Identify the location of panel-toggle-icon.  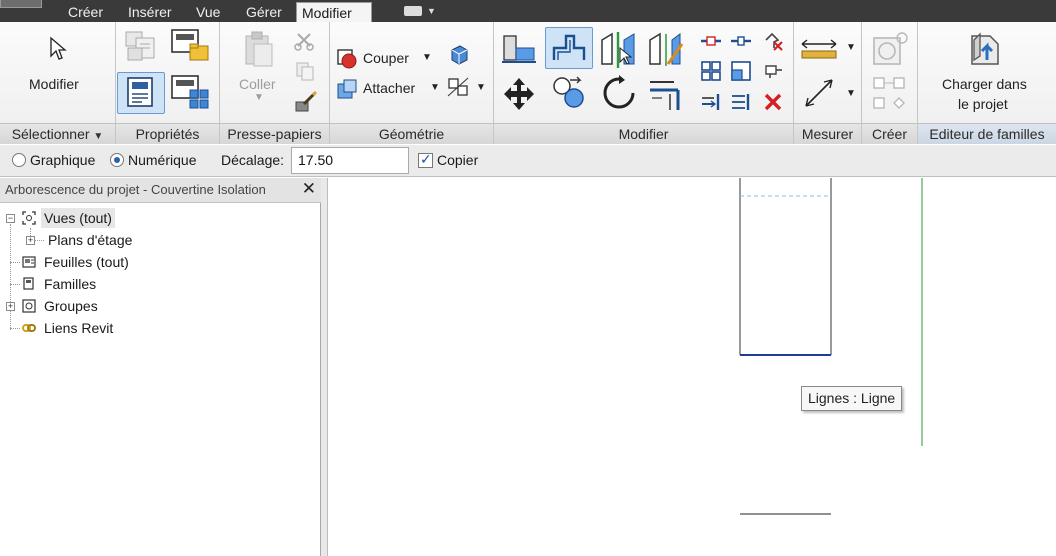
(413, 11).